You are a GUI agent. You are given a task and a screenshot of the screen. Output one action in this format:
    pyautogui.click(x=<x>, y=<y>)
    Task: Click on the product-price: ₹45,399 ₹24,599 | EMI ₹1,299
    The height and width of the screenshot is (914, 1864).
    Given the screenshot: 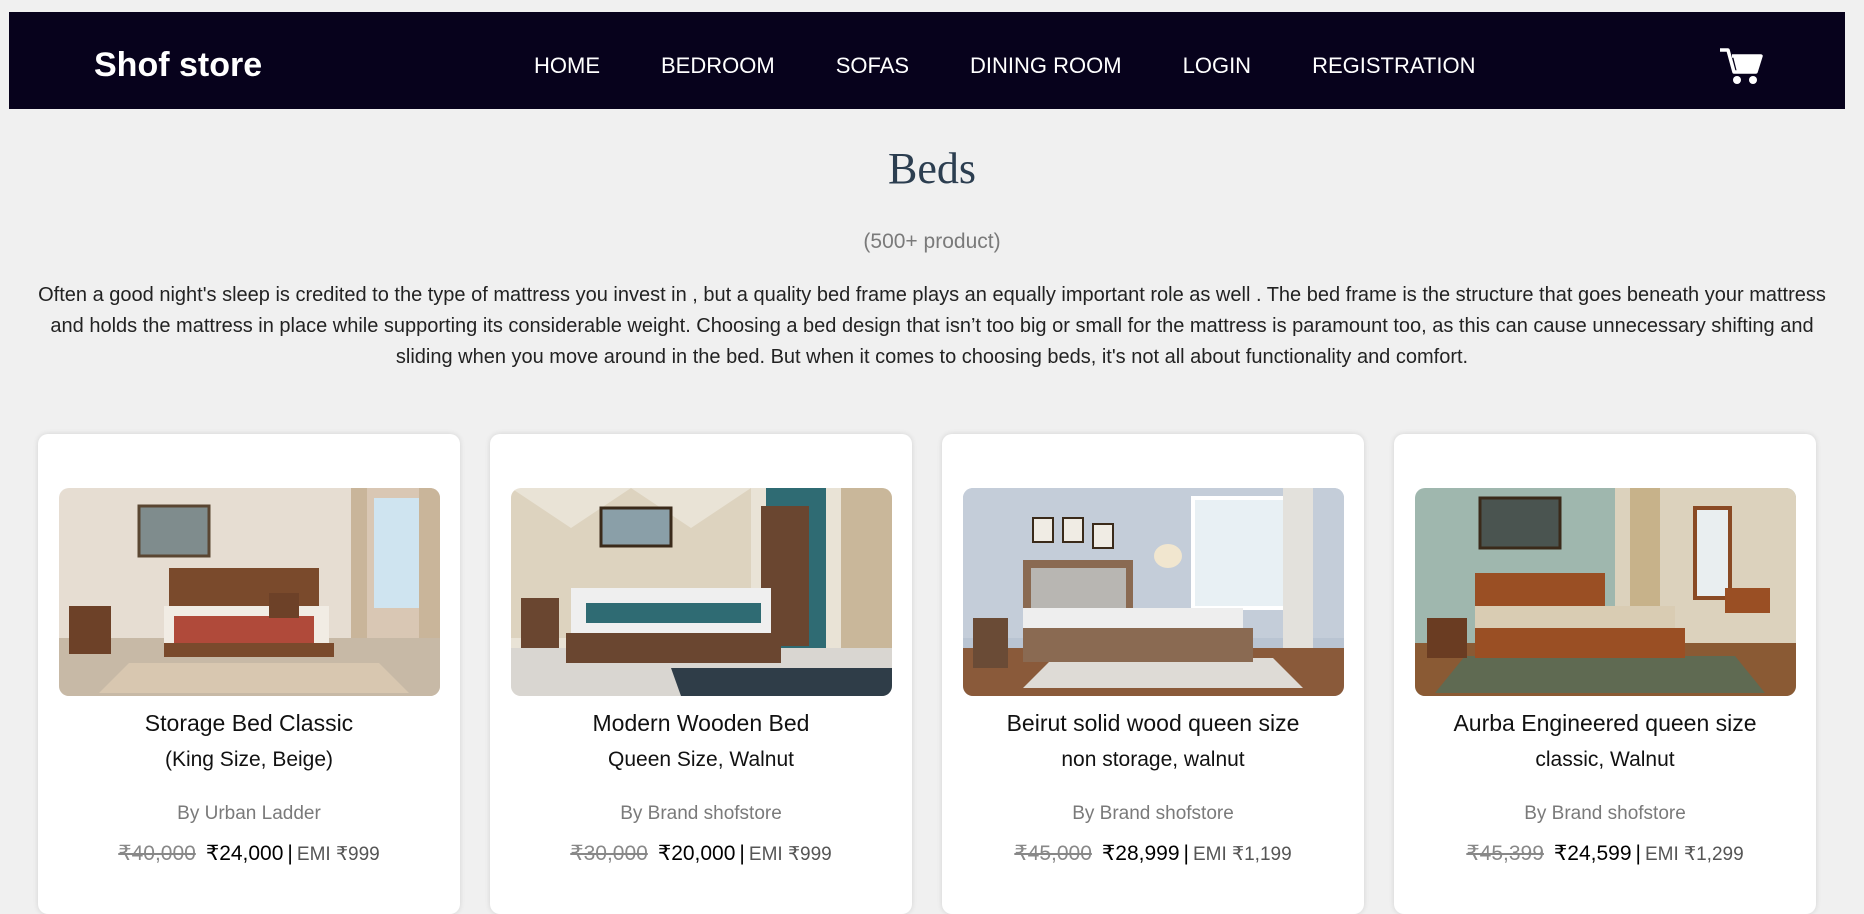 What is the action you would take?
    pyautogui.click(x=1605, y=853)
    